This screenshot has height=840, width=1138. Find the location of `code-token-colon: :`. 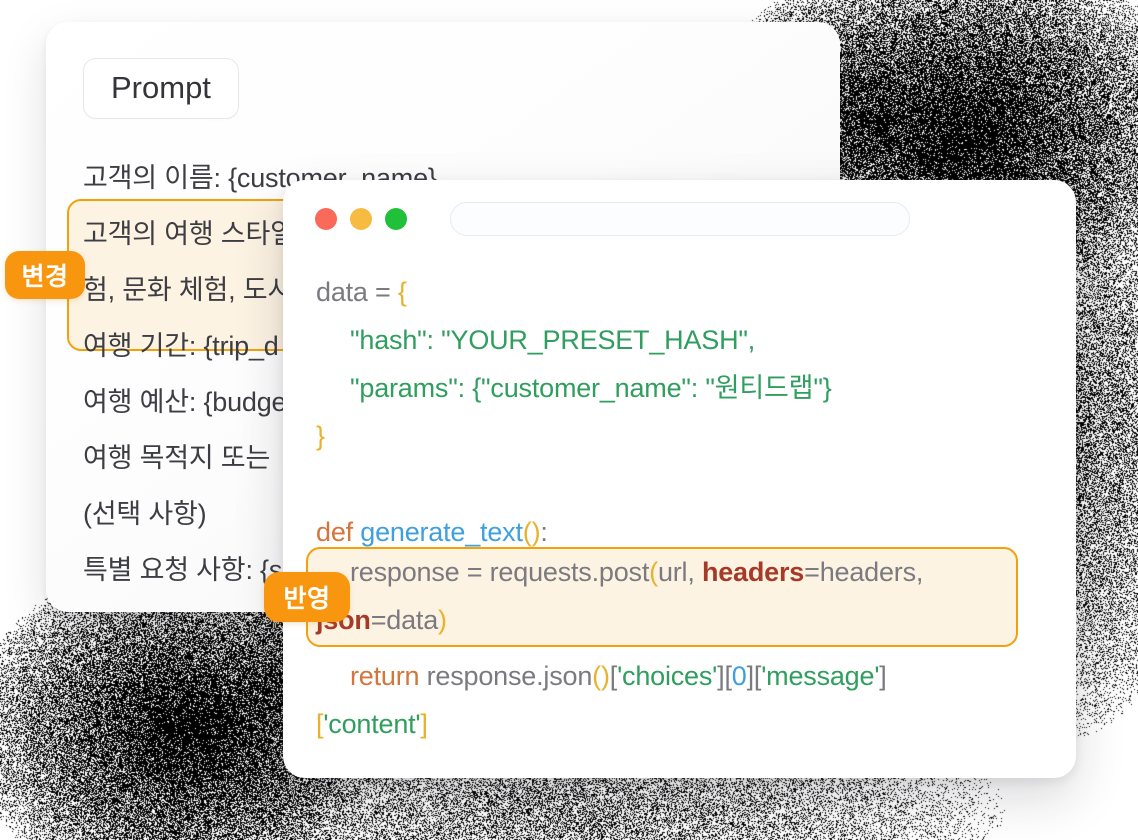

code-token-colon: : is located at coordinates (544, 532).